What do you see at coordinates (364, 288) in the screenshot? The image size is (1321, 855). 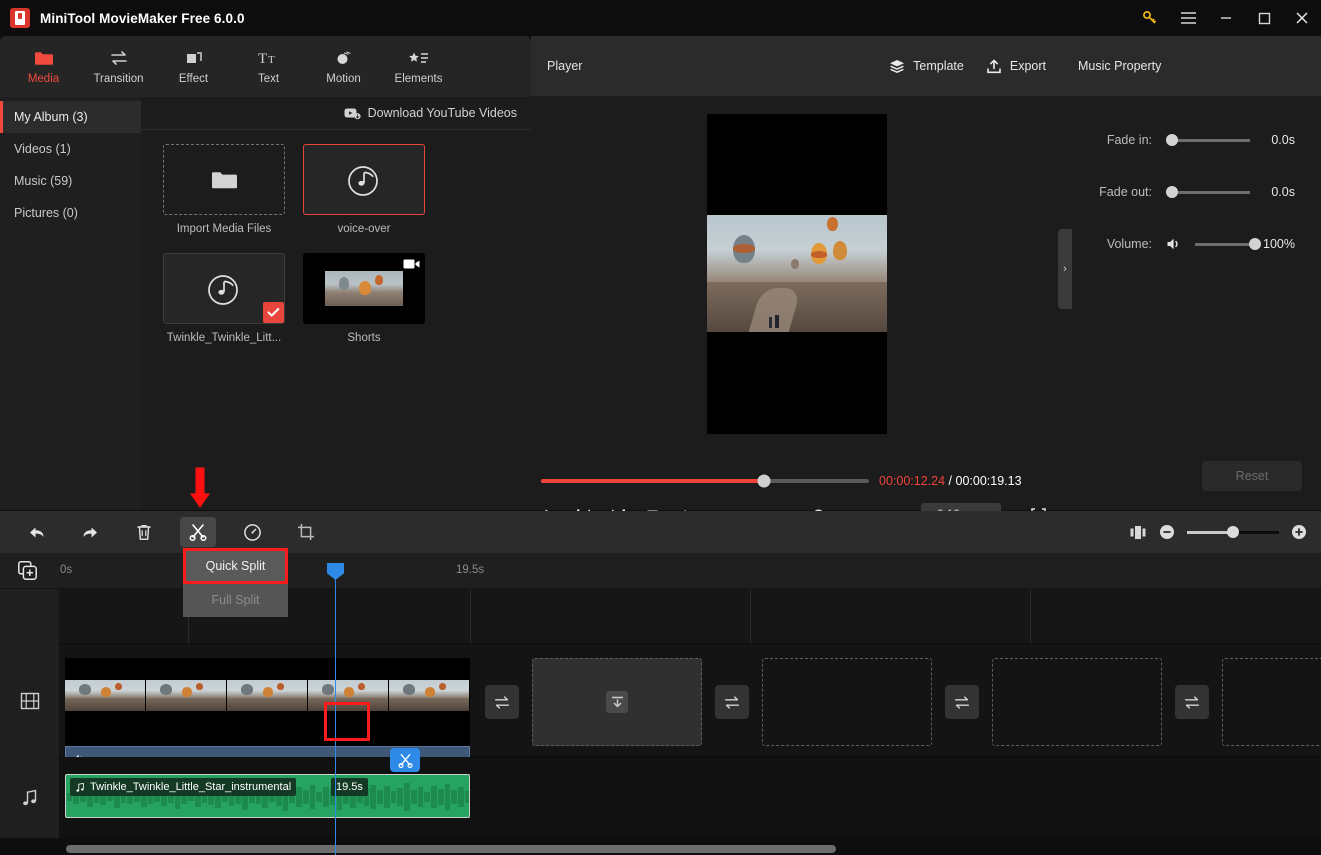 I see `shorts-thumb` at bounding box center [364, 288].